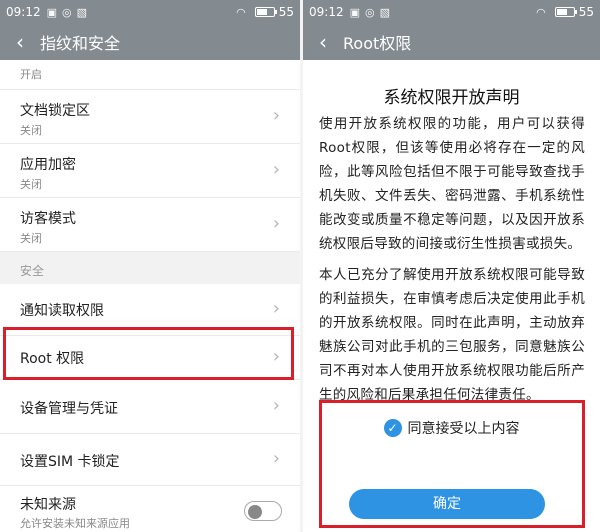 This screenshot has height=532, width=600. I want to click on toggle-knob, so click(255, 512).